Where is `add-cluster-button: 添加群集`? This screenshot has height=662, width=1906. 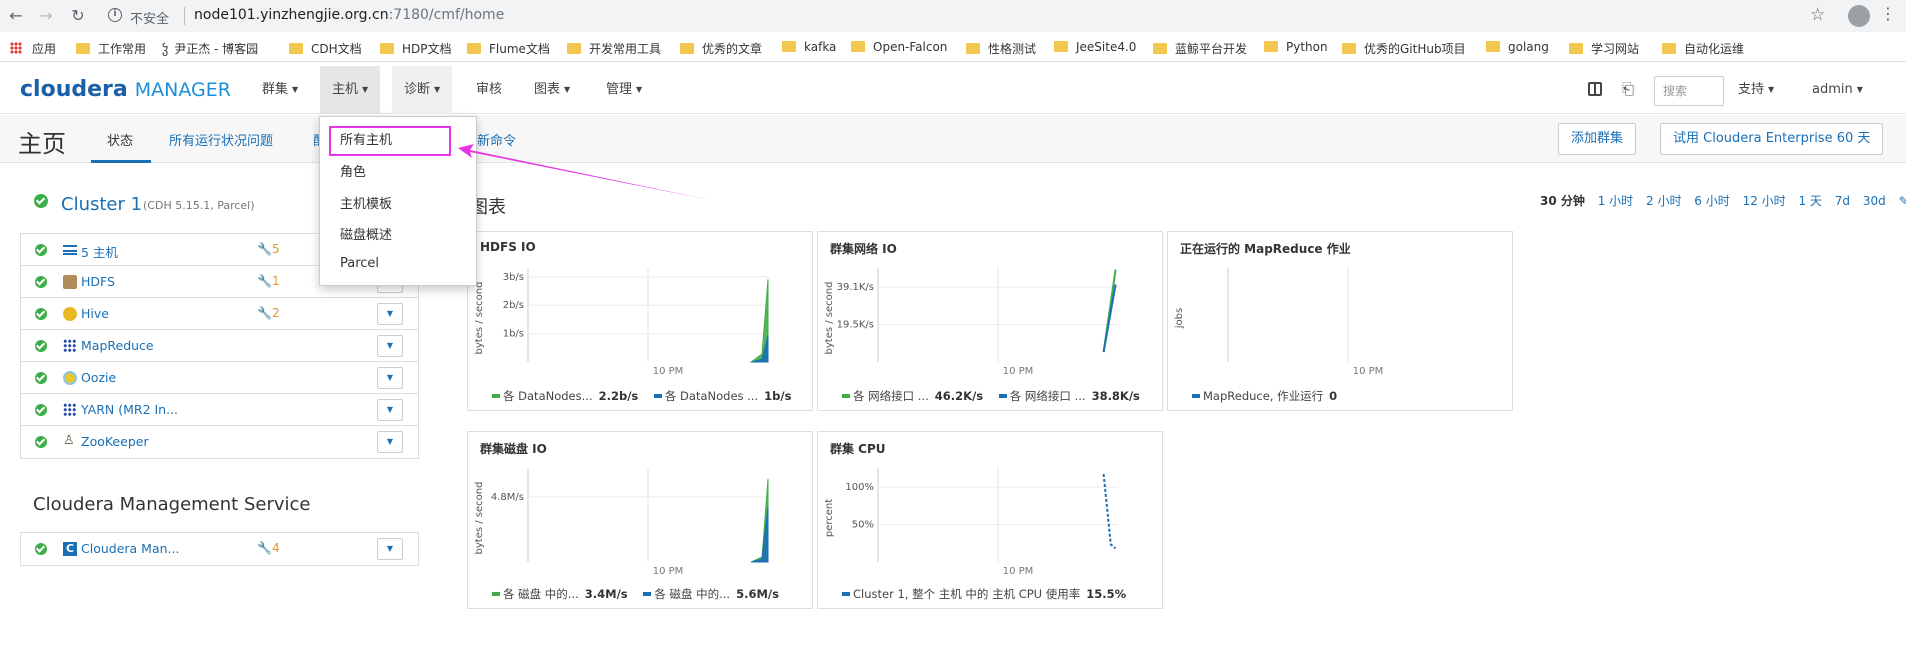
add-cluster-button: 添加群集 is located at coordinates (1597, 139).